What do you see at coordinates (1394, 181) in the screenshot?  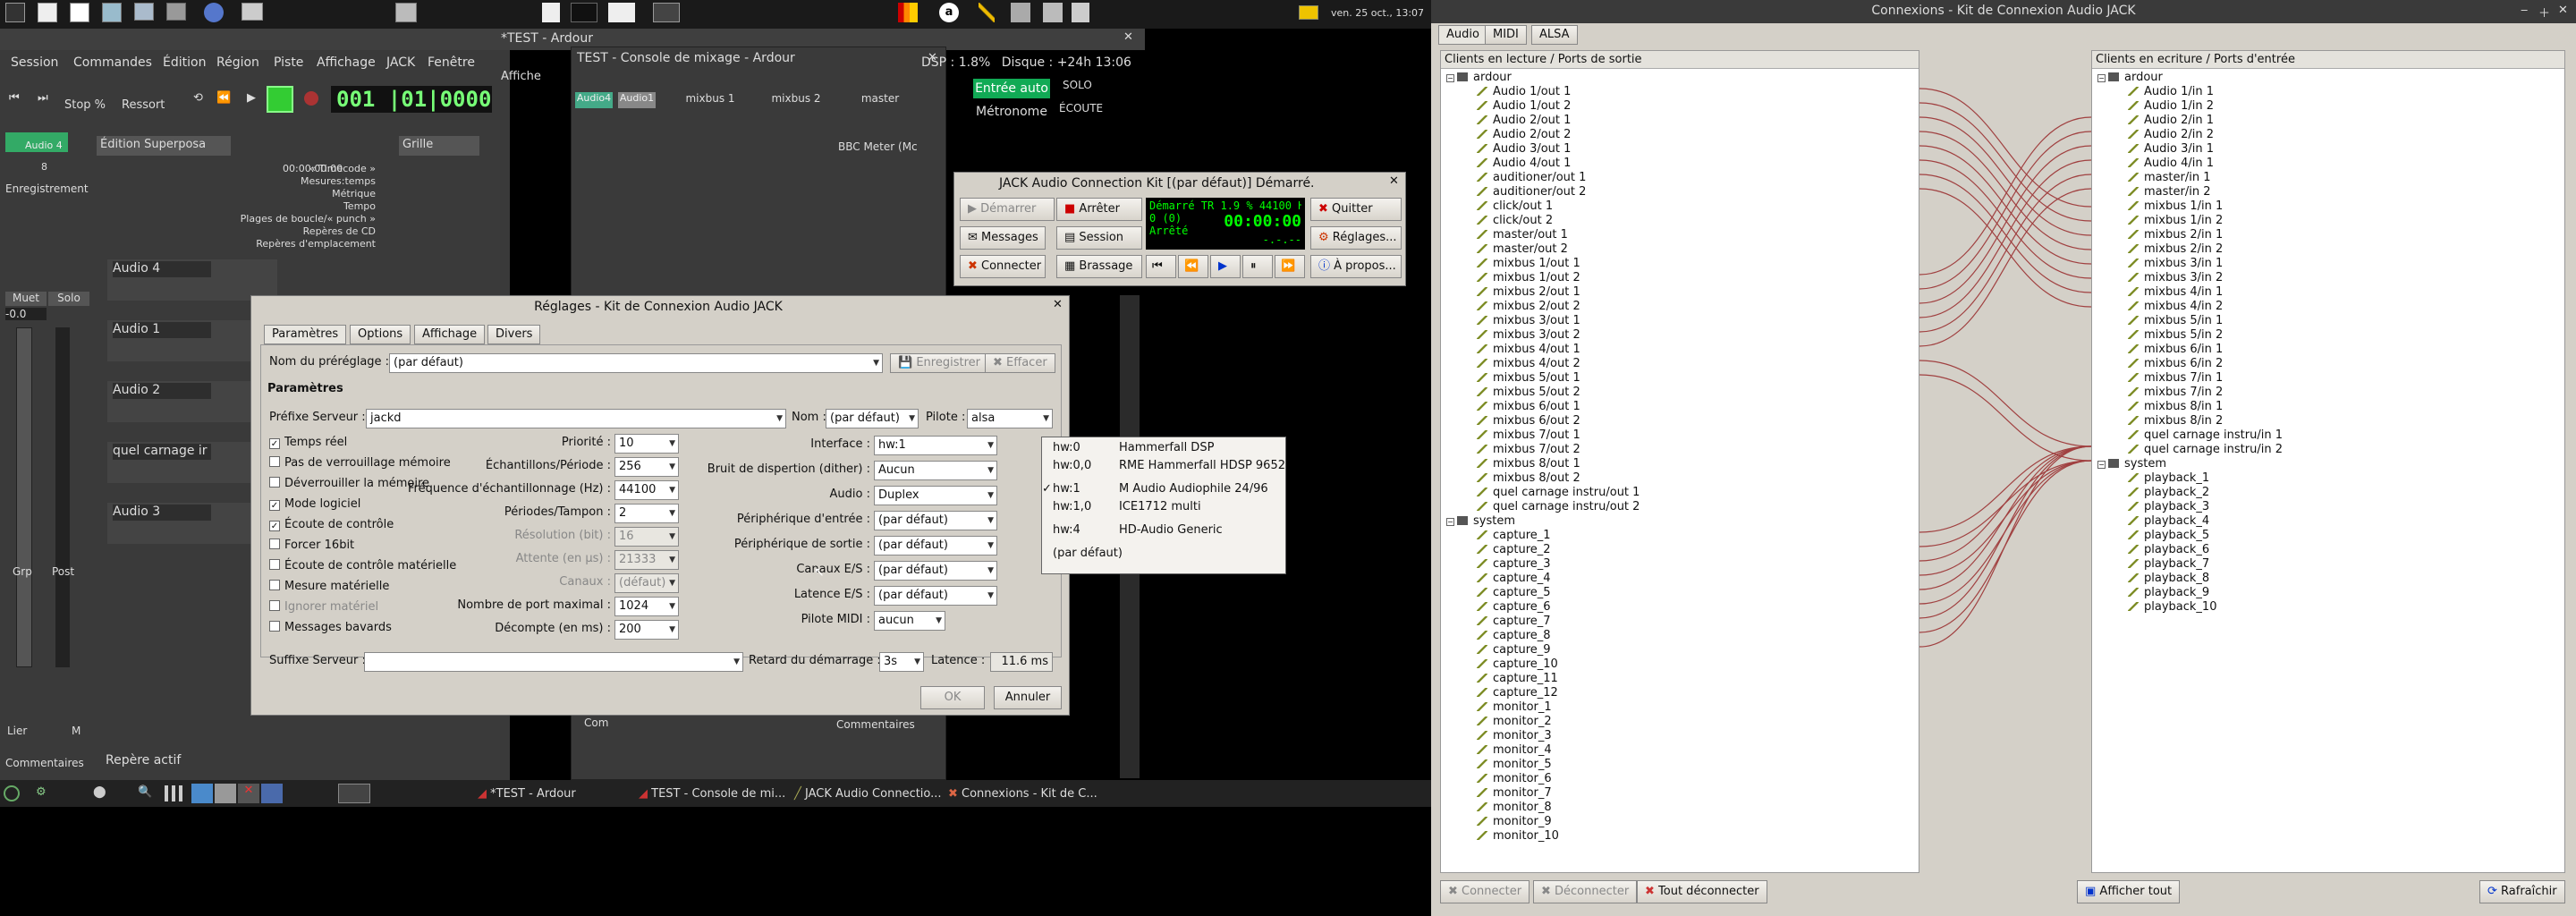 I see `qjackctl-close-icon: ✕` at bounding box center [1394, 181].